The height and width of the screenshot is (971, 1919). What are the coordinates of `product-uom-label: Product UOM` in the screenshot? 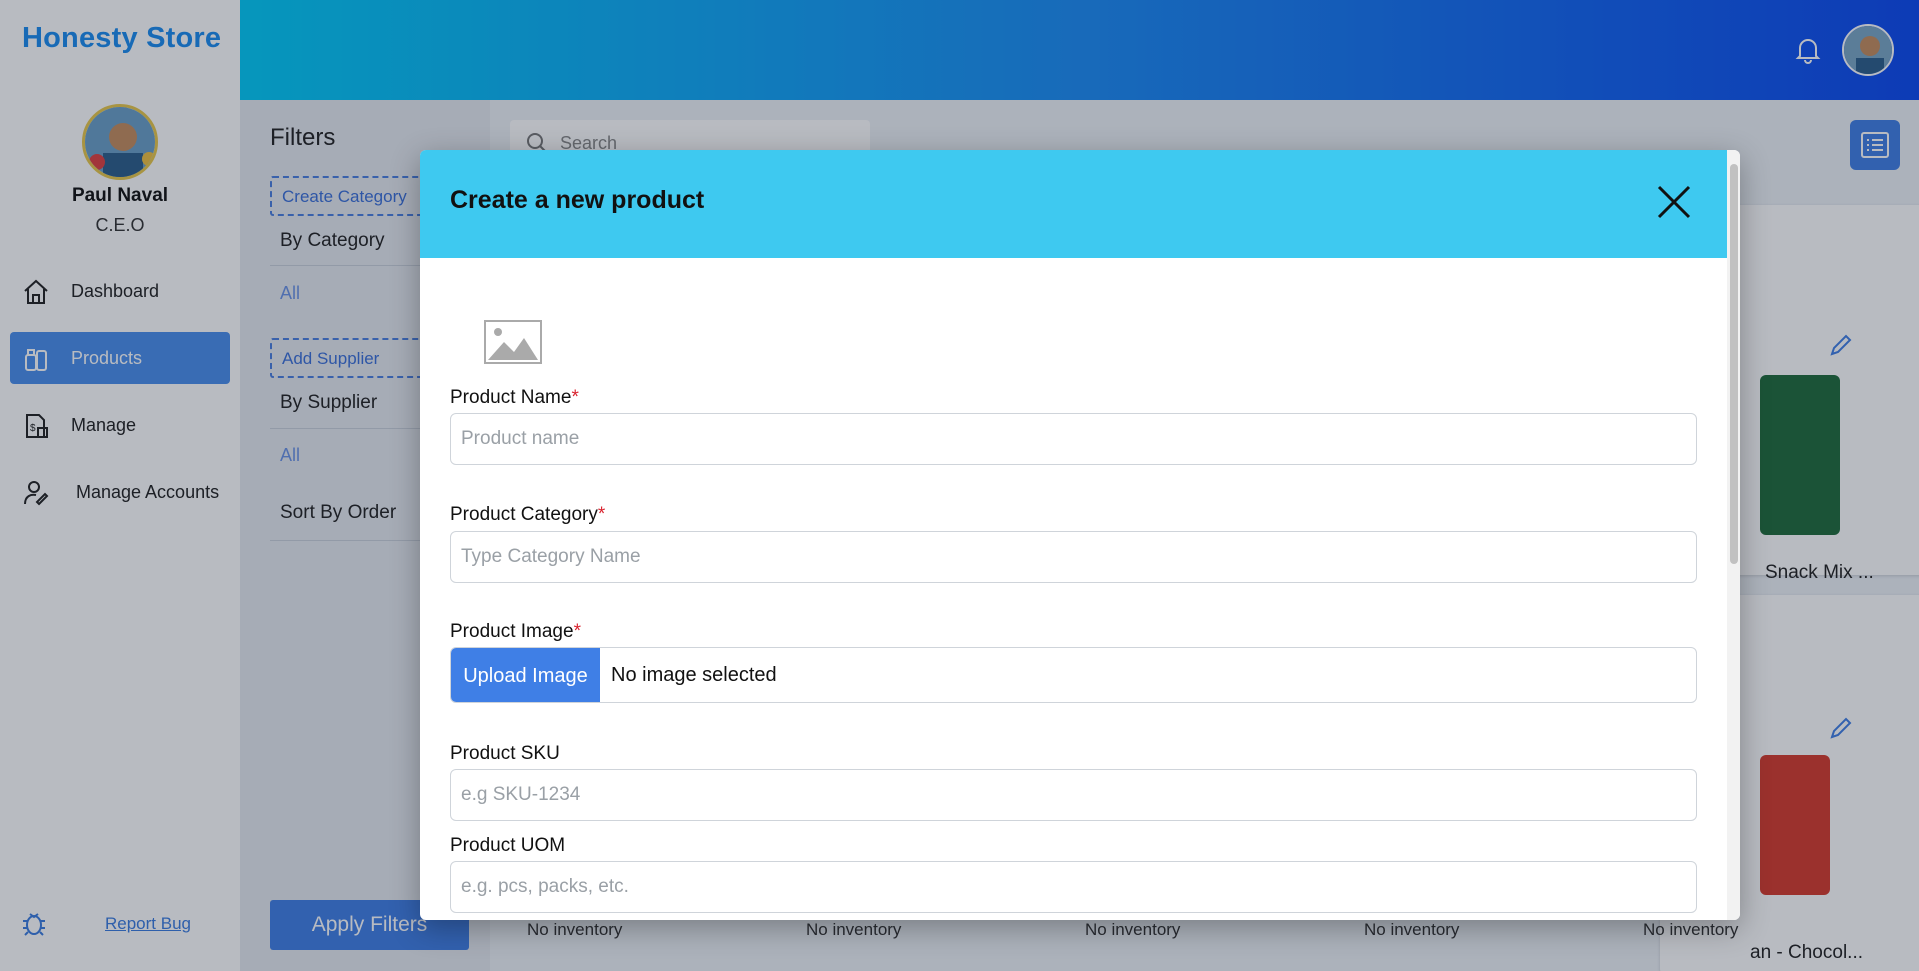 It's located at (508, 845).